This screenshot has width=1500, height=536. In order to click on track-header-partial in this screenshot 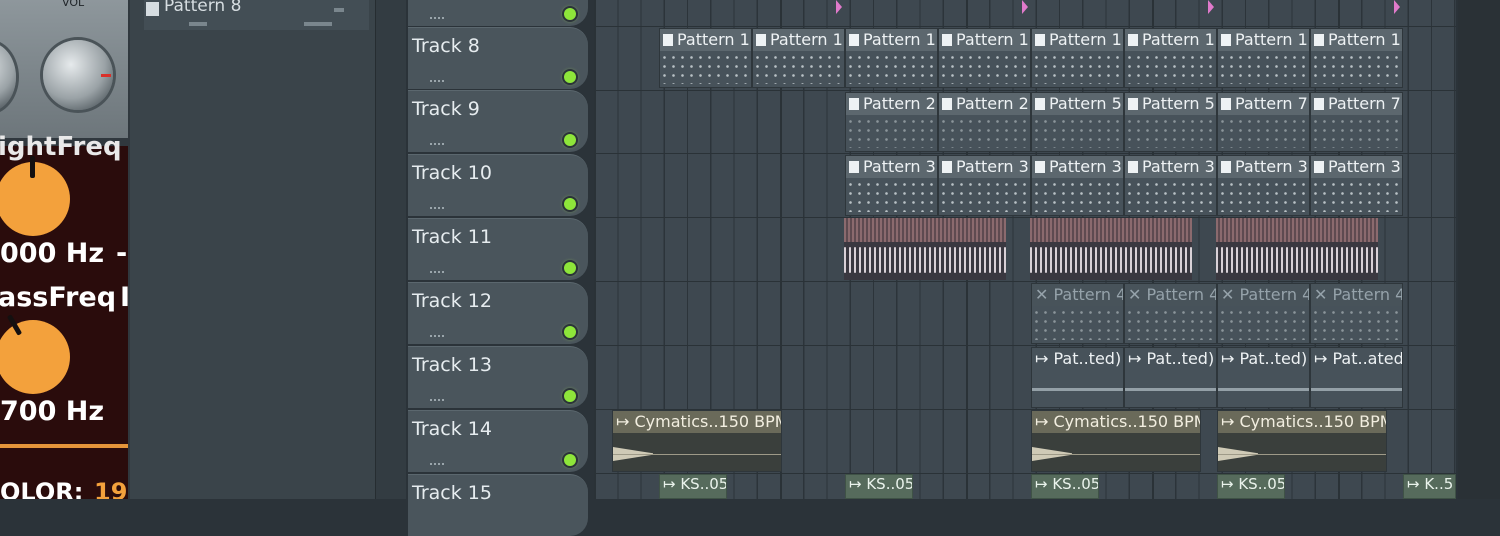, I will do `click(498, 13)`.